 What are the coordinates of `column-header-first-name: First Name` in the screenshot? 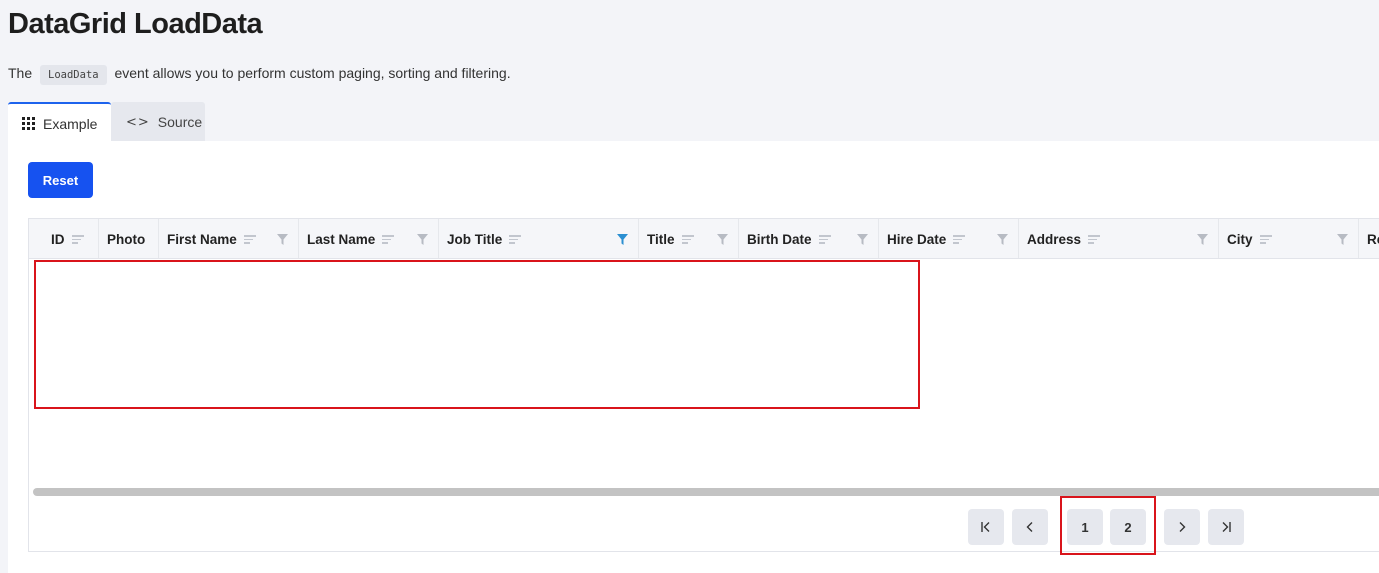 It's located at (229, 238).